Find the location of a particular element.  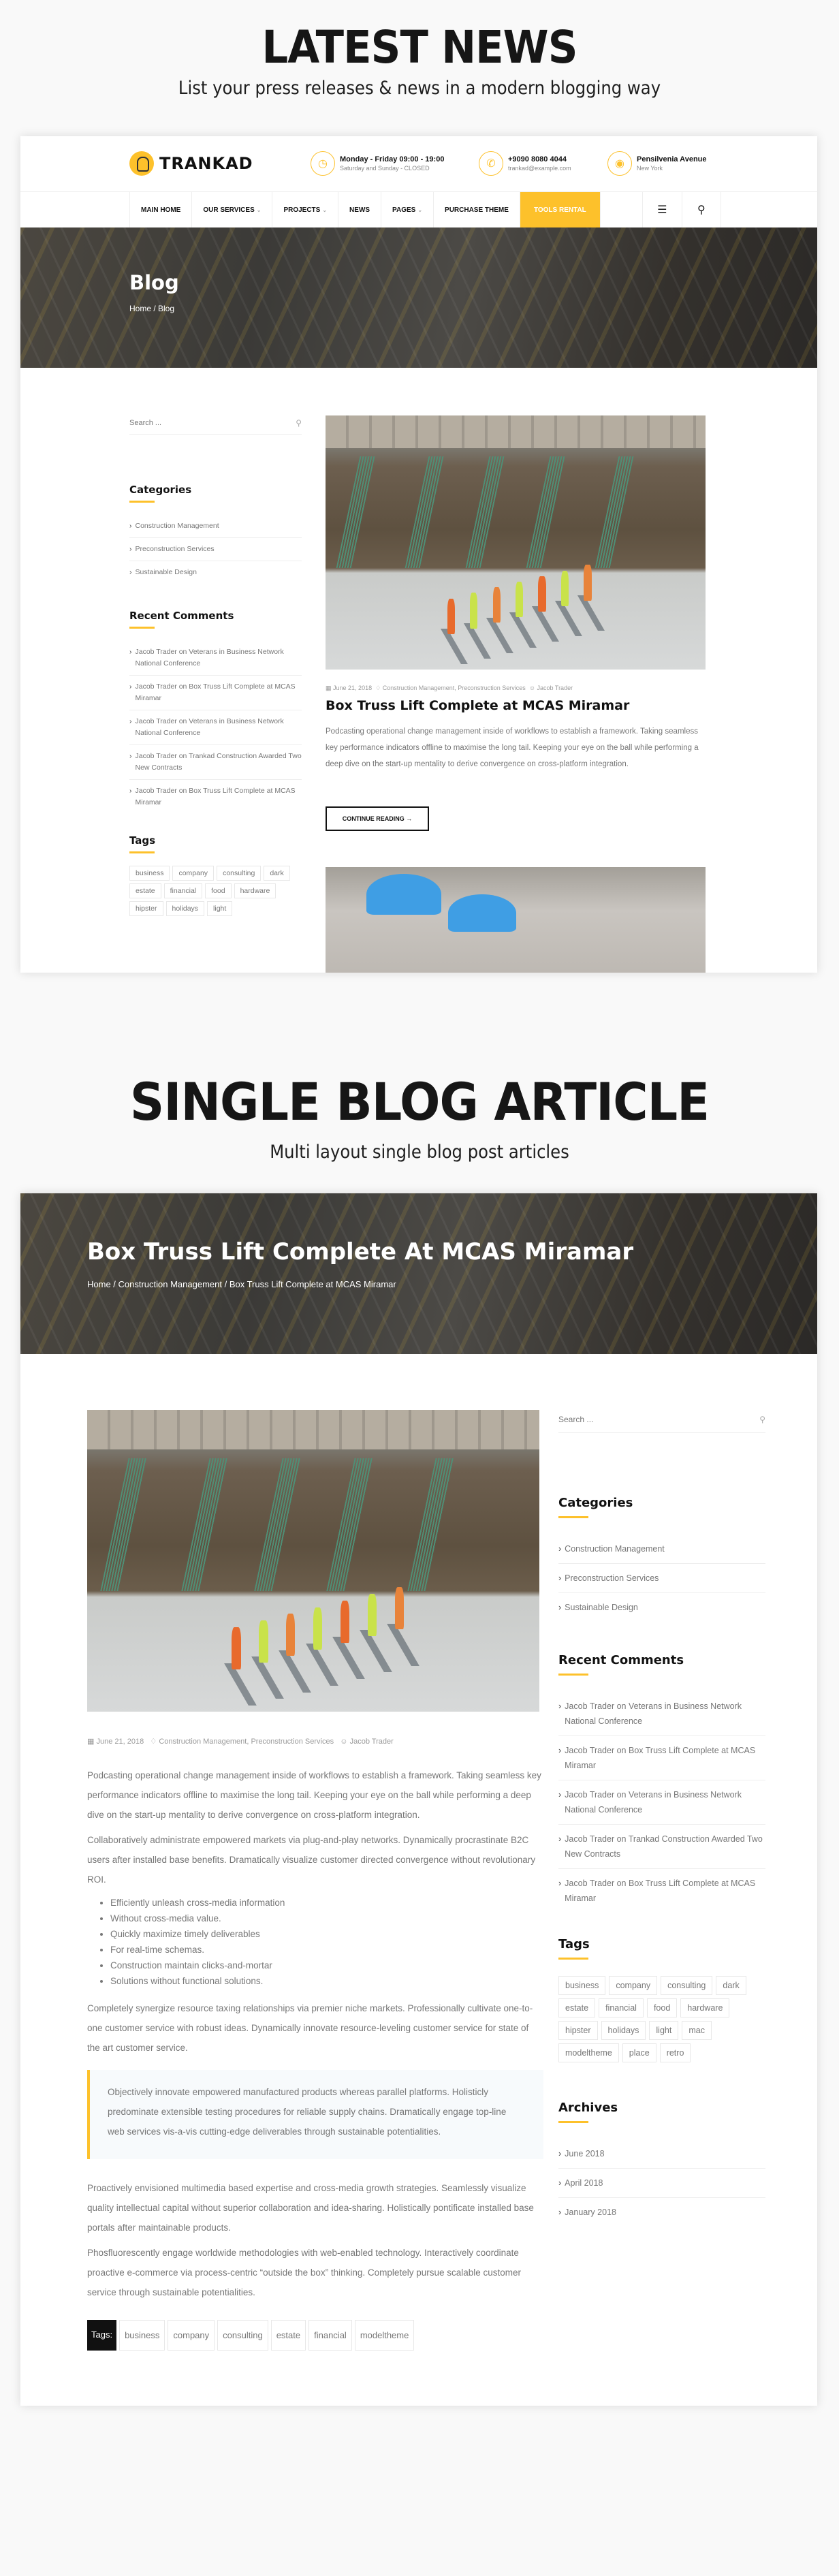

article-featured-image is located at coordinates (313, 1561).